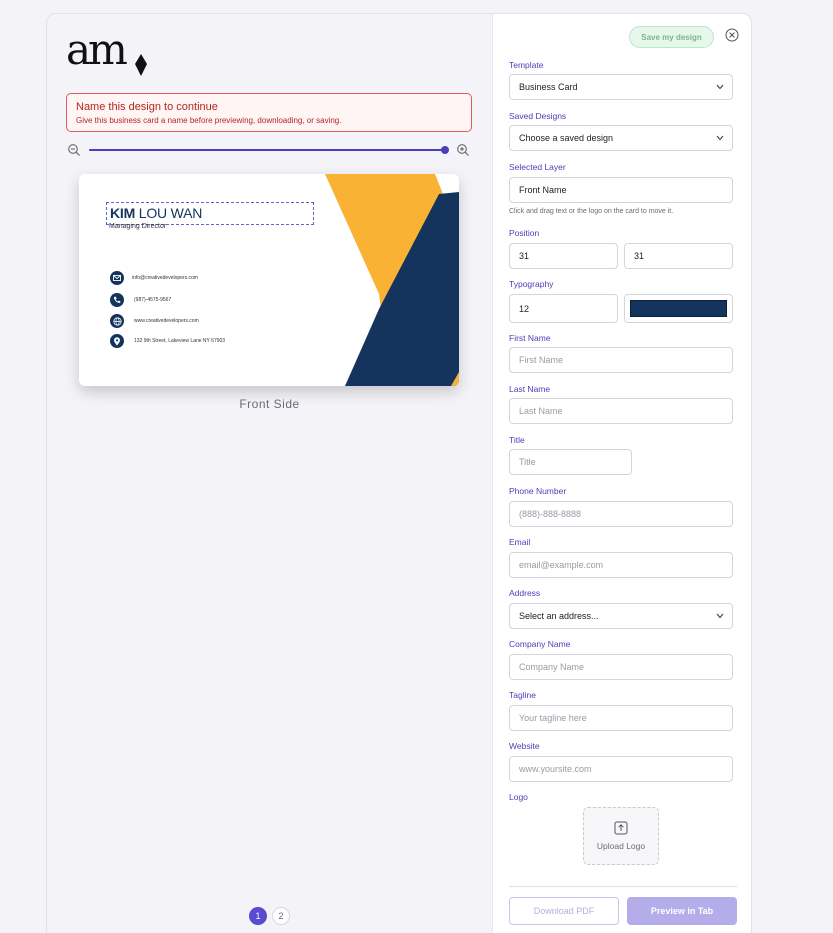 The width and height of the screenshot is (833, 933). Describe the element at coordinates (570, 462) in the screenshot. I see `title-input: Title` at that location.